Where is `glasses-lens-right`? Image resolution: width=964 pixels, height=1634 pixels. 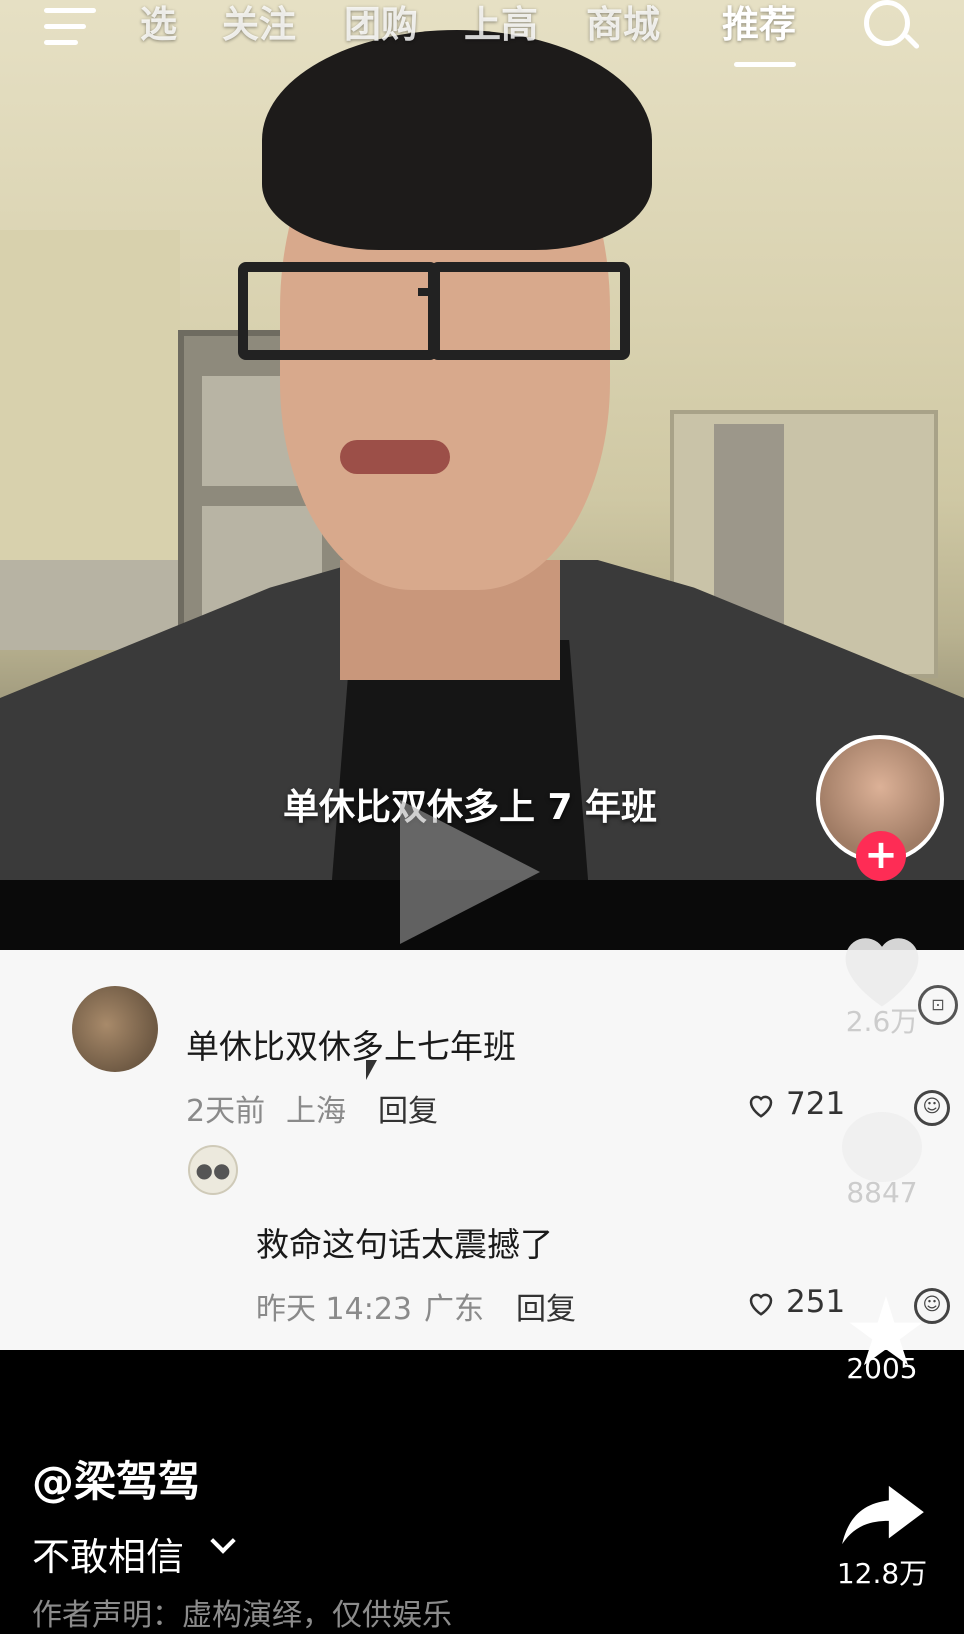 glasses-lens-right is located at coordinates (530, 311).